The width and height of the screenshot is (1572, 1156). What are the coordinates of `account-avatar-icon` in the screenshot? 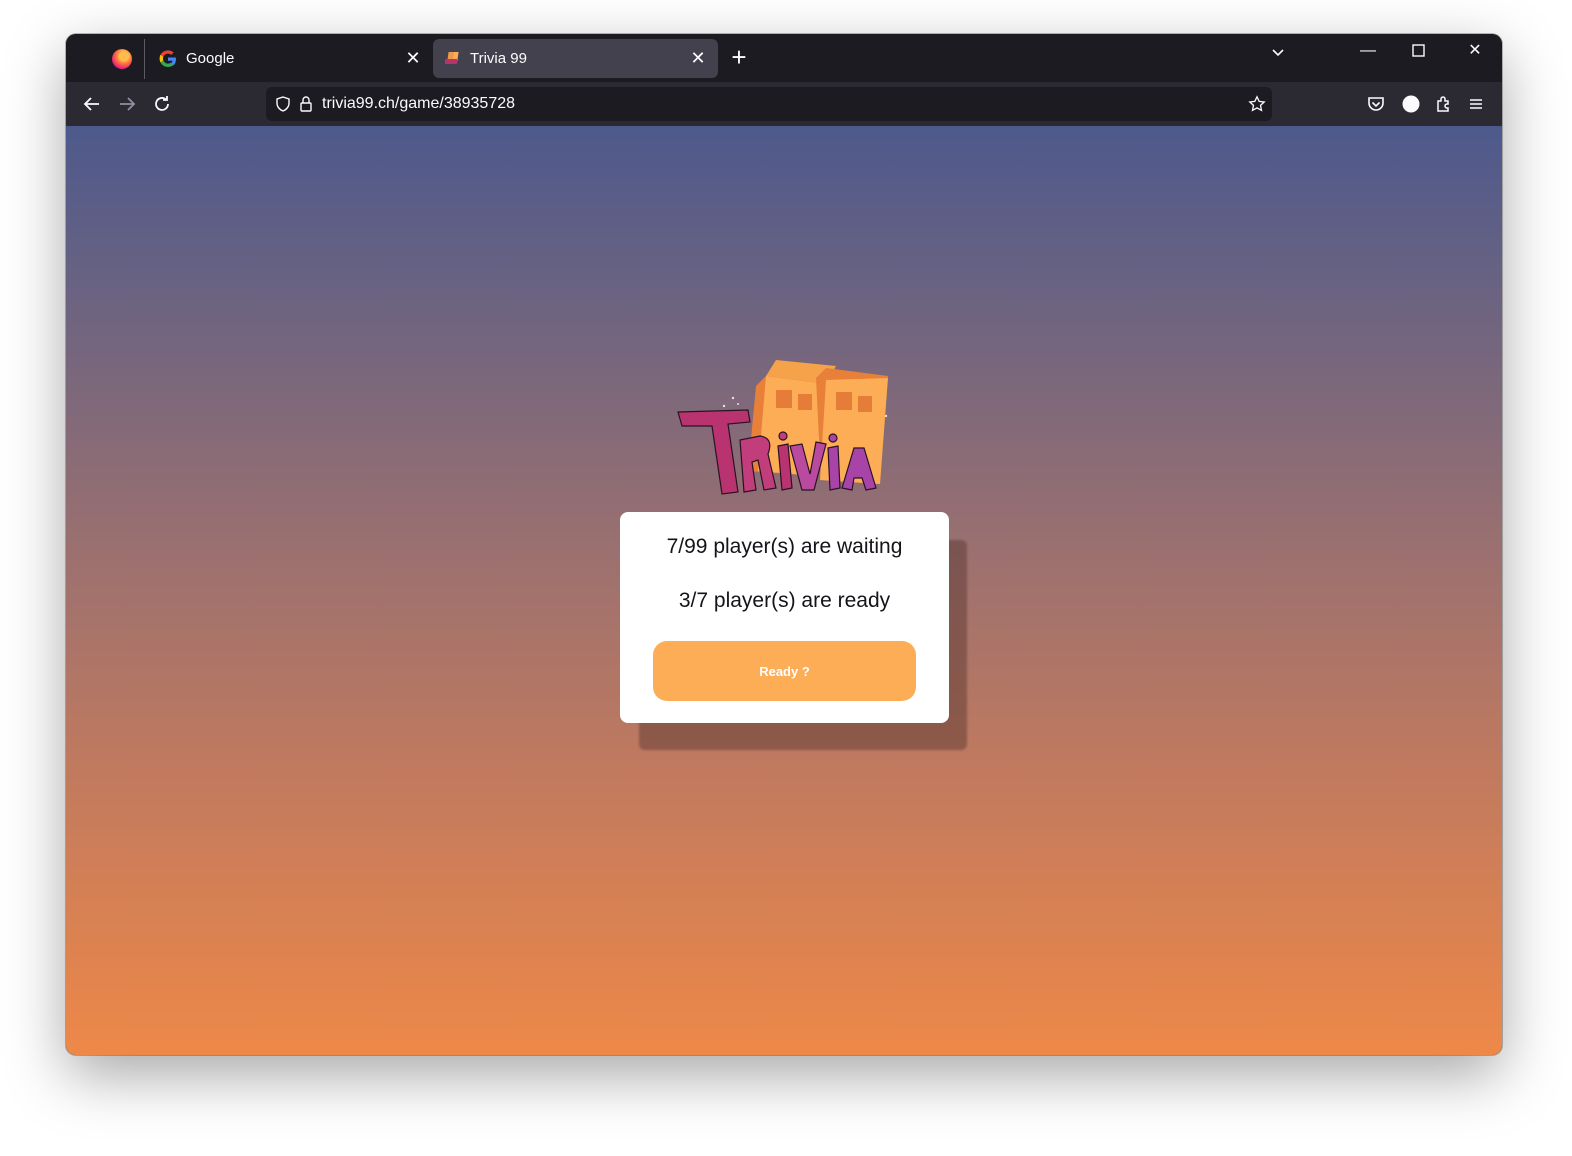 It's located at (1411, 104).